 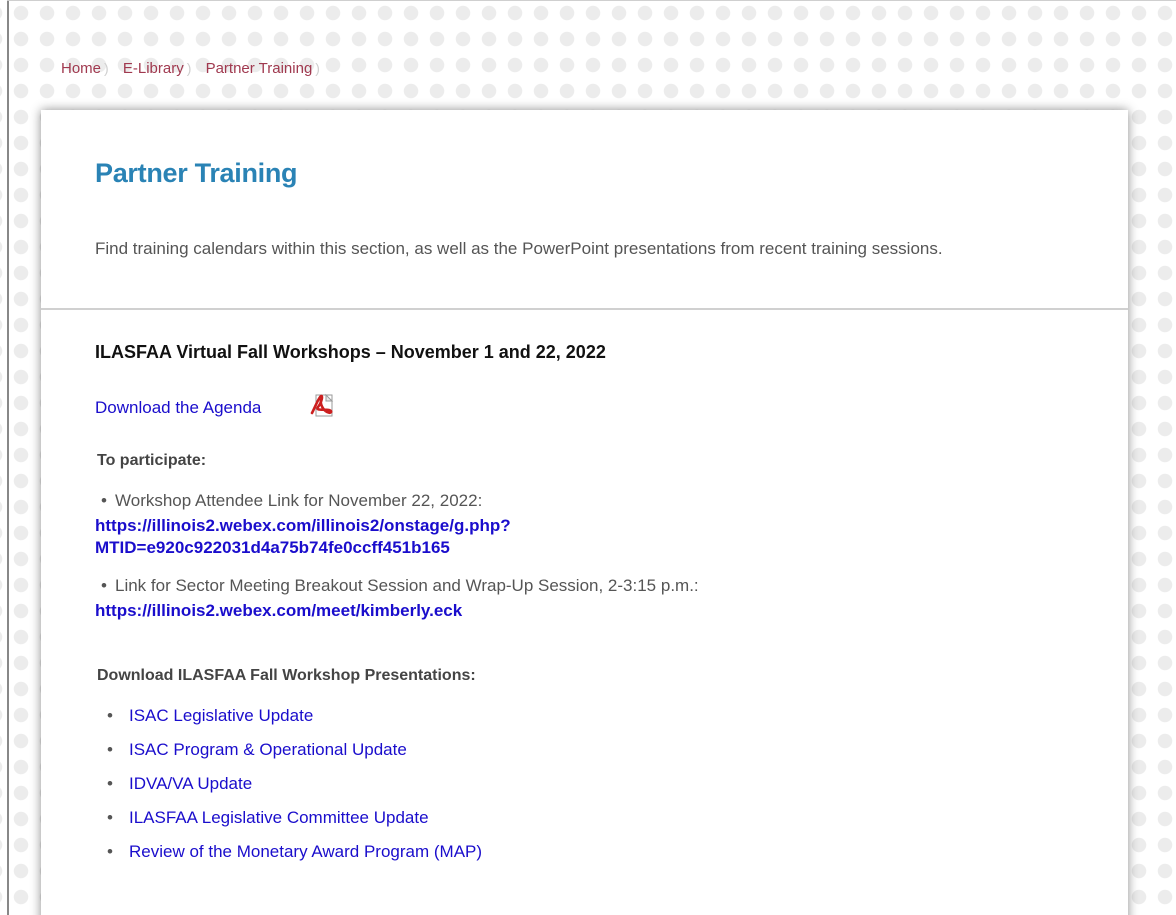 What do you see at coordinates (8, 457) in the screenshot?
I see `left-border` at bounding box center [8, 457].